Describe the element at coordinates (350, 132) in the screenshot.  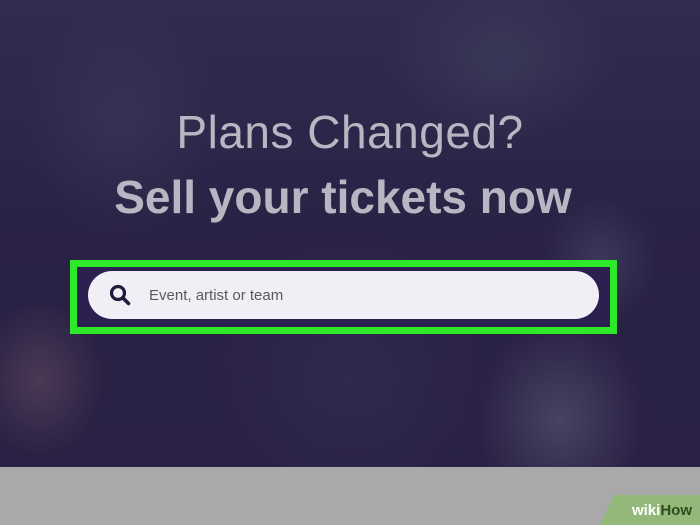
I see `headline-plans-changed: Plans Changed?` at that location.